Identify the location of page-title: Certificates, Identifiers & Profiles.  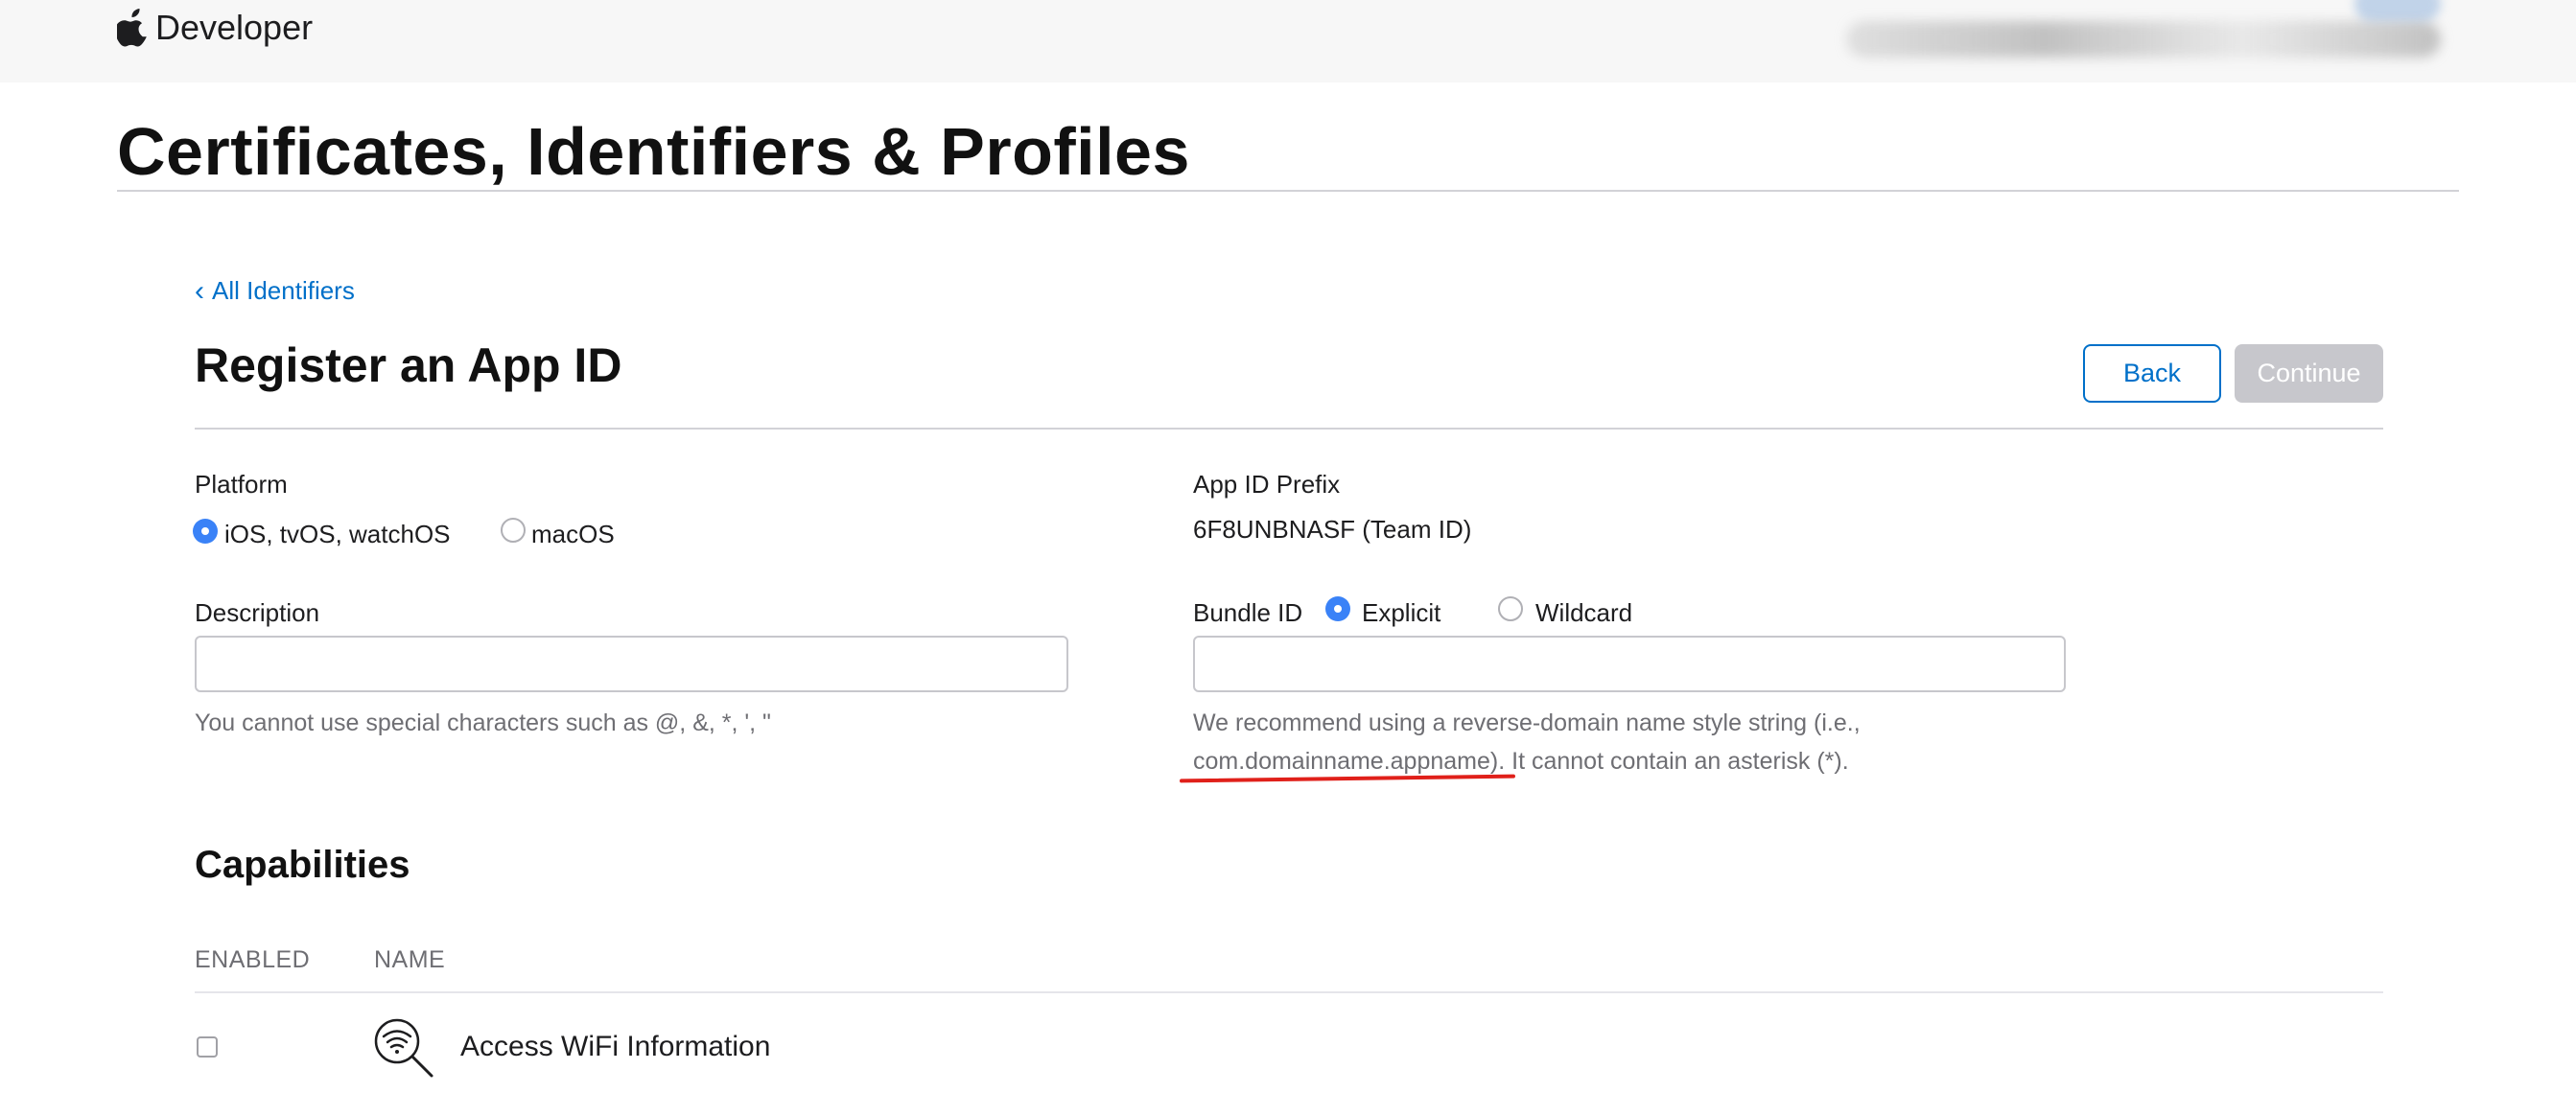
(653, 151).